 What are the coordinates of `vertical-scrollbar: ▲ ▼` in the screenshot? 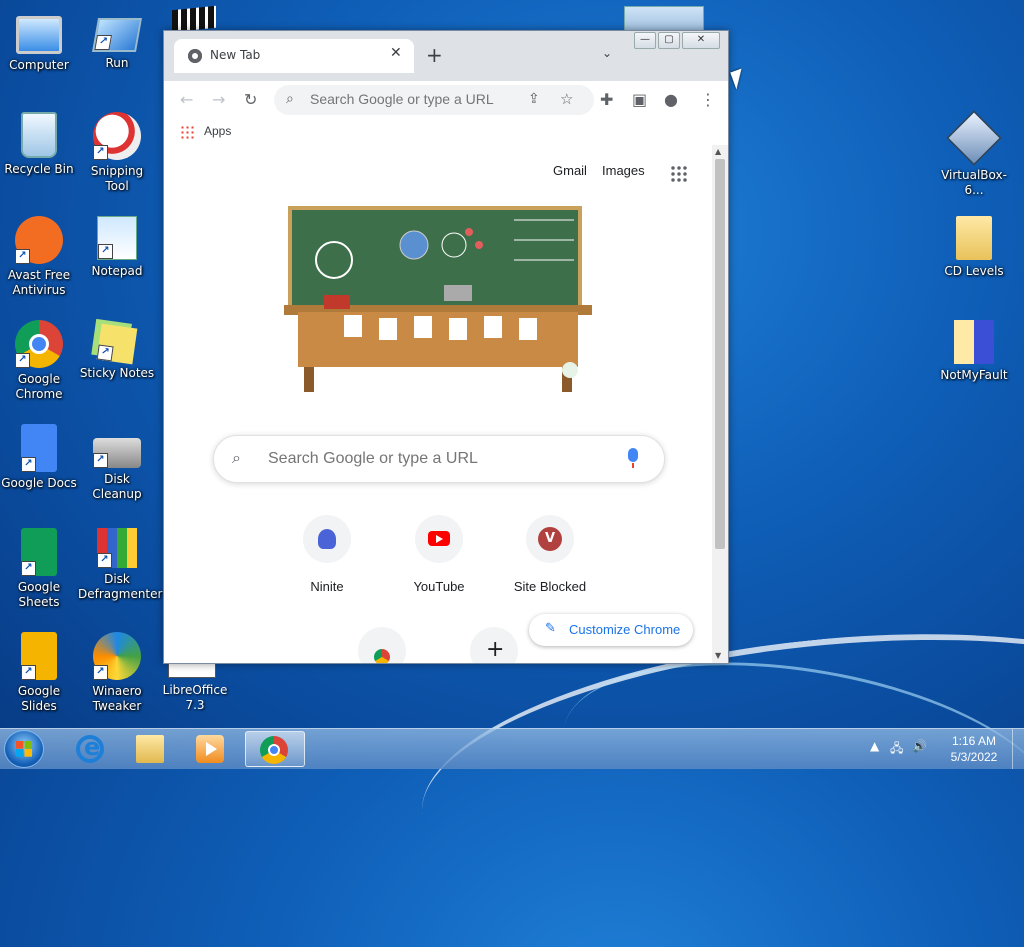 It's located at (720, 404).